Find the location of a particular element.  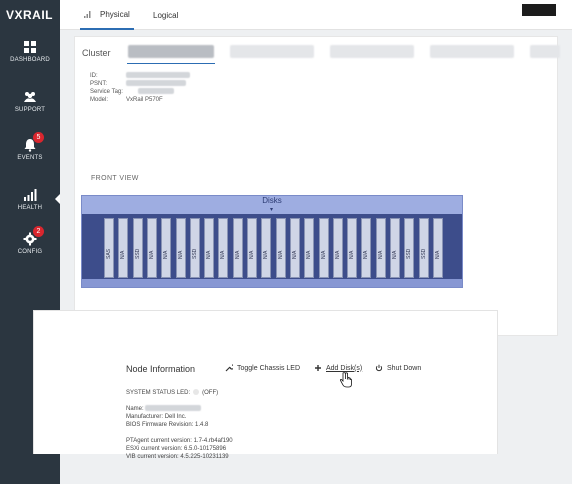

grid-icon is located at coordinates (30, 46).